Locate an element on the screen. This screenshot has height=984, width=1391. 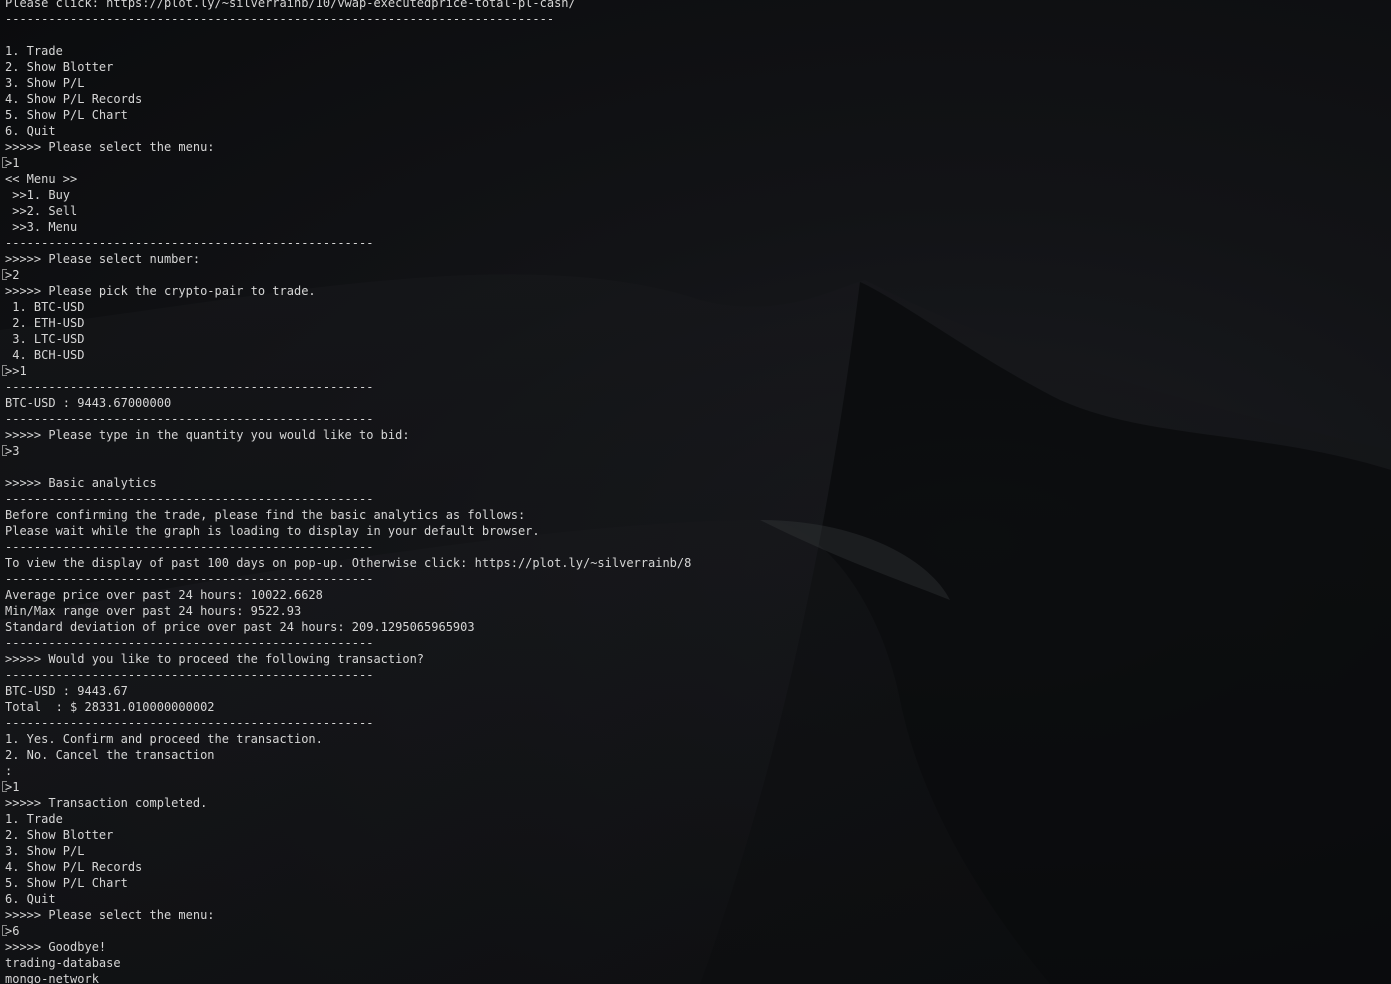
output-line: 1. BTC-USD is located at coordinates (45, 307).